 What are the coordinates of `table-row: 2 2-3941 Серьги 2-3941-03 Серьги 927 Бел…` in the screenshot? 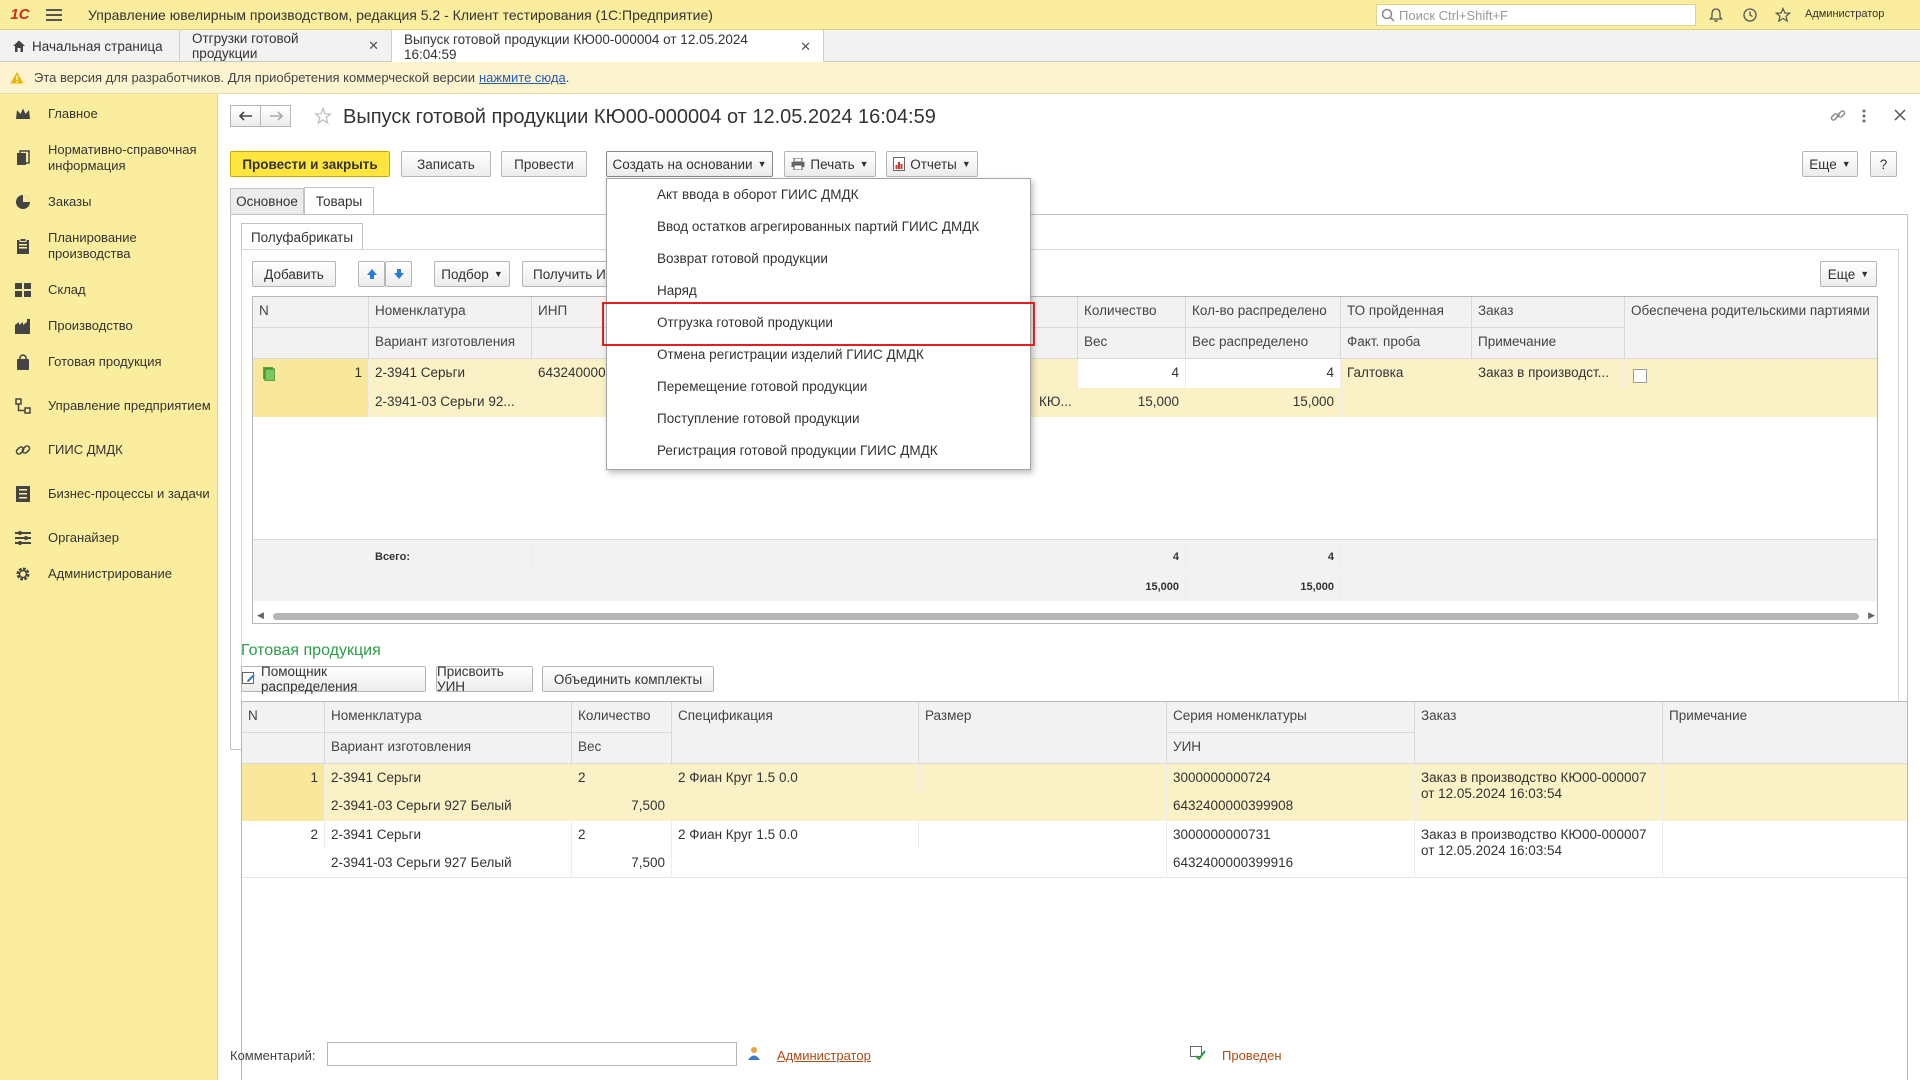 It's located at (1074, 849).